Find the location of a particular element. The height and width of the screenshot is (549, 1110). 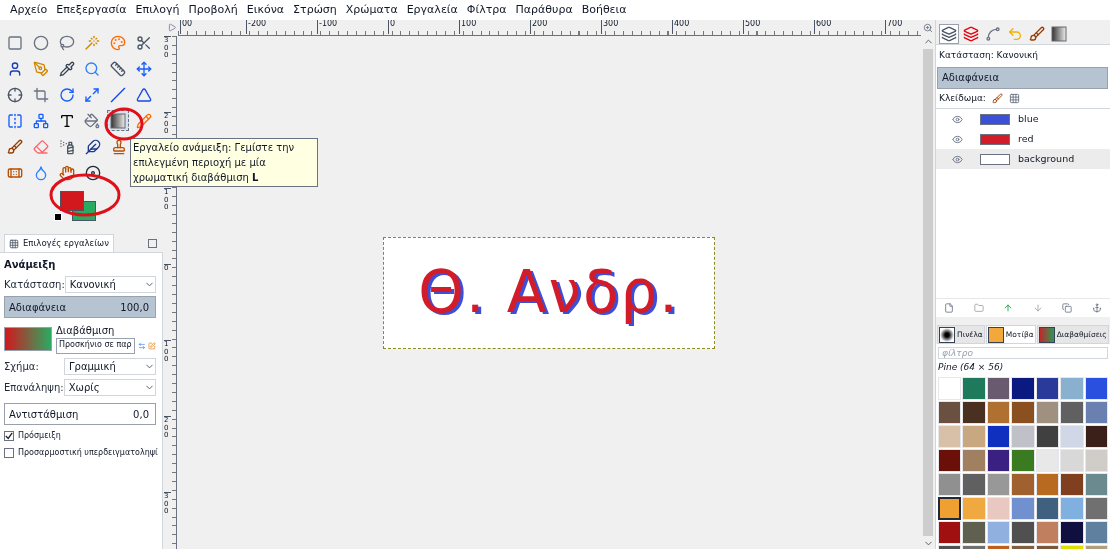

field-label: Σχήμα: is located at coordinates (22, 366).